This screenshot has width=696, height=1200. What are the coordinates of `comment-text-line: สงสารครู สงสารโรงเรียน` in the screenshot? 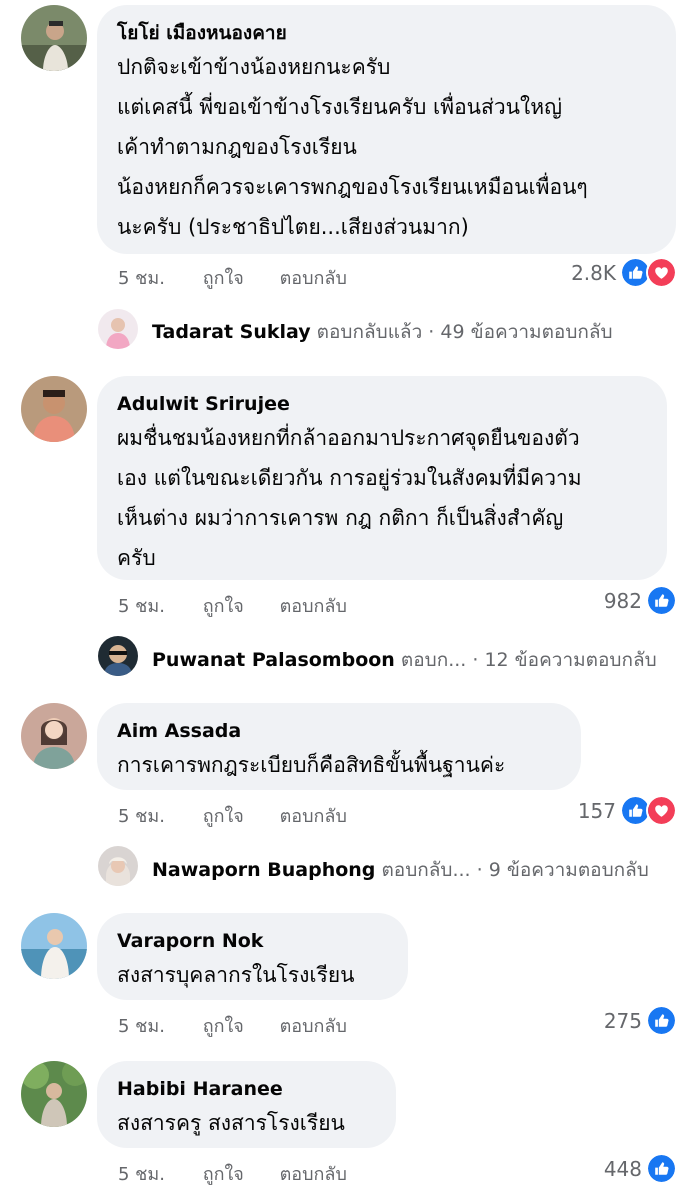 It's located at (231, 1123).